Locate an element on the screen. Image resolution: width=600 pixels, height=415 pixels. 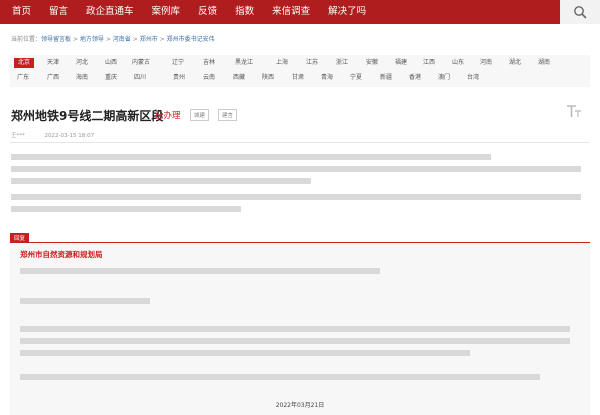
nav-messages: 留言 is located at coordinates (58, 12).